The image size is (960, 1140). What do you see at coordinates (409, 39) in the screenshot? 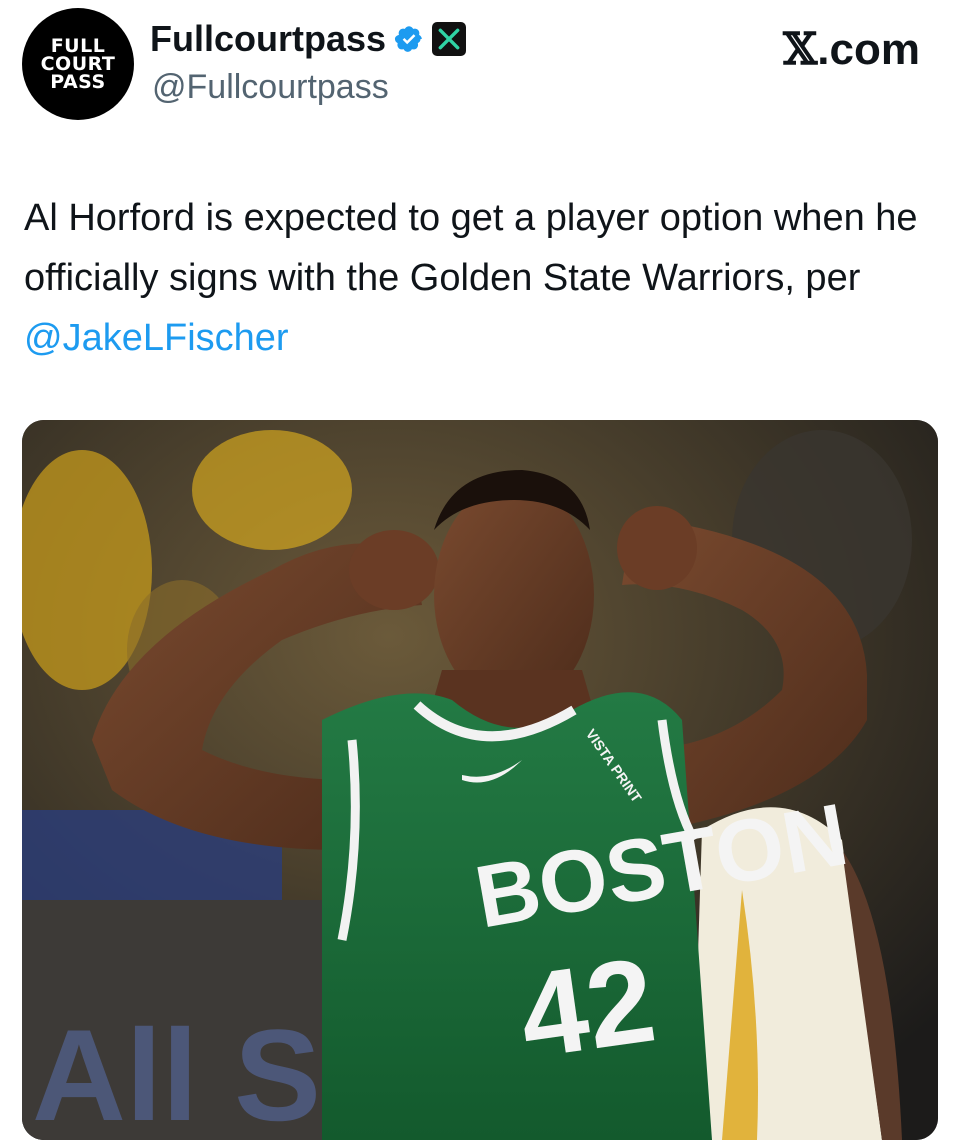
I see `verified-badge-icon` at bounding box center [409, 39].